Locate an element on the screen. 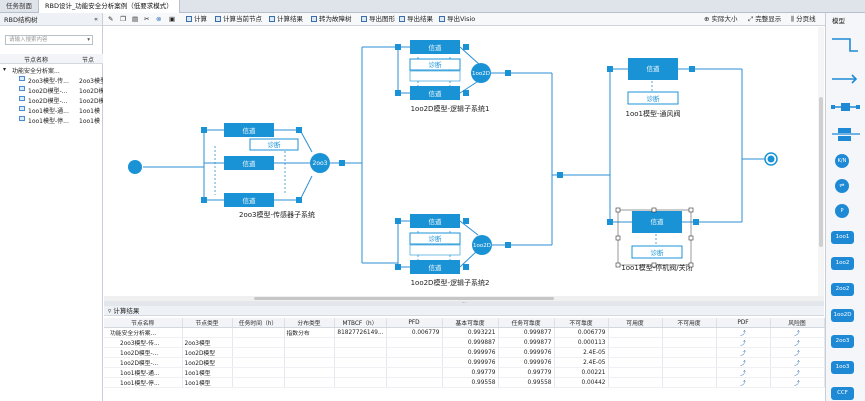  diag-label: 诊断 is located at coordinates (436, 64).